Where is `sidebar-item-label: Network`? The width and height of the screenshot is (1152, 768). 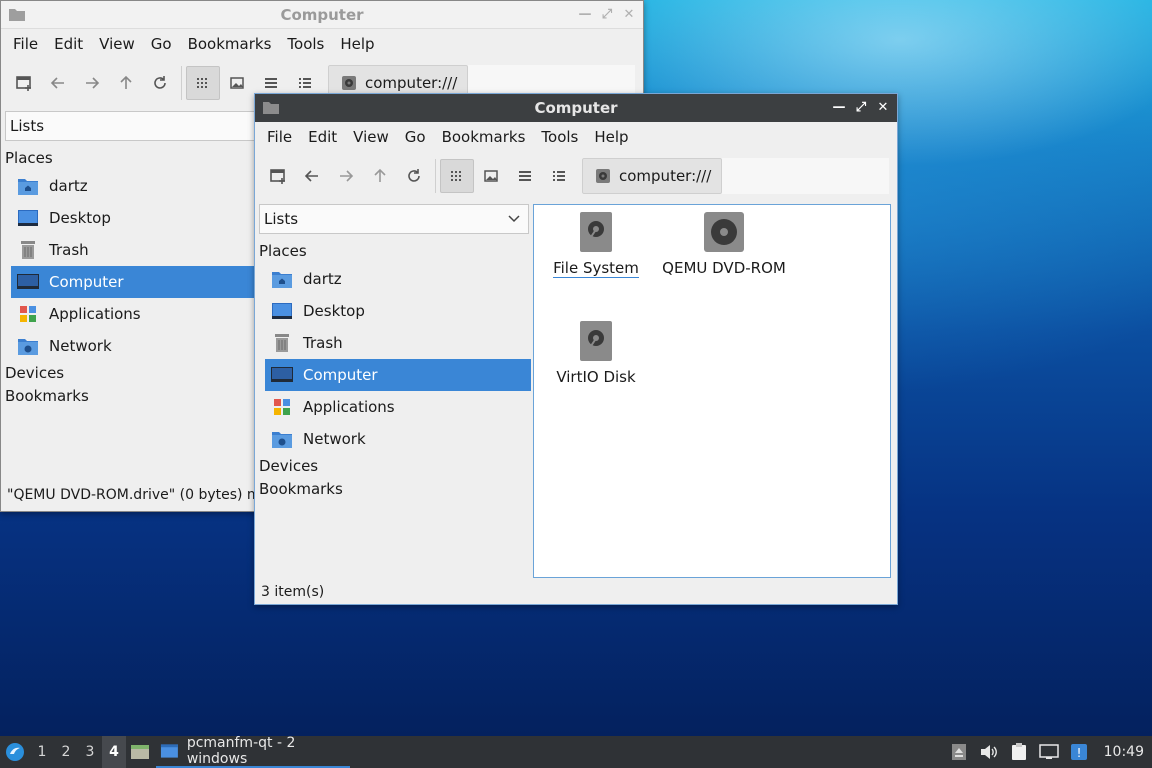
sidebar-item-label: Network is located at coordinates (334, 439).